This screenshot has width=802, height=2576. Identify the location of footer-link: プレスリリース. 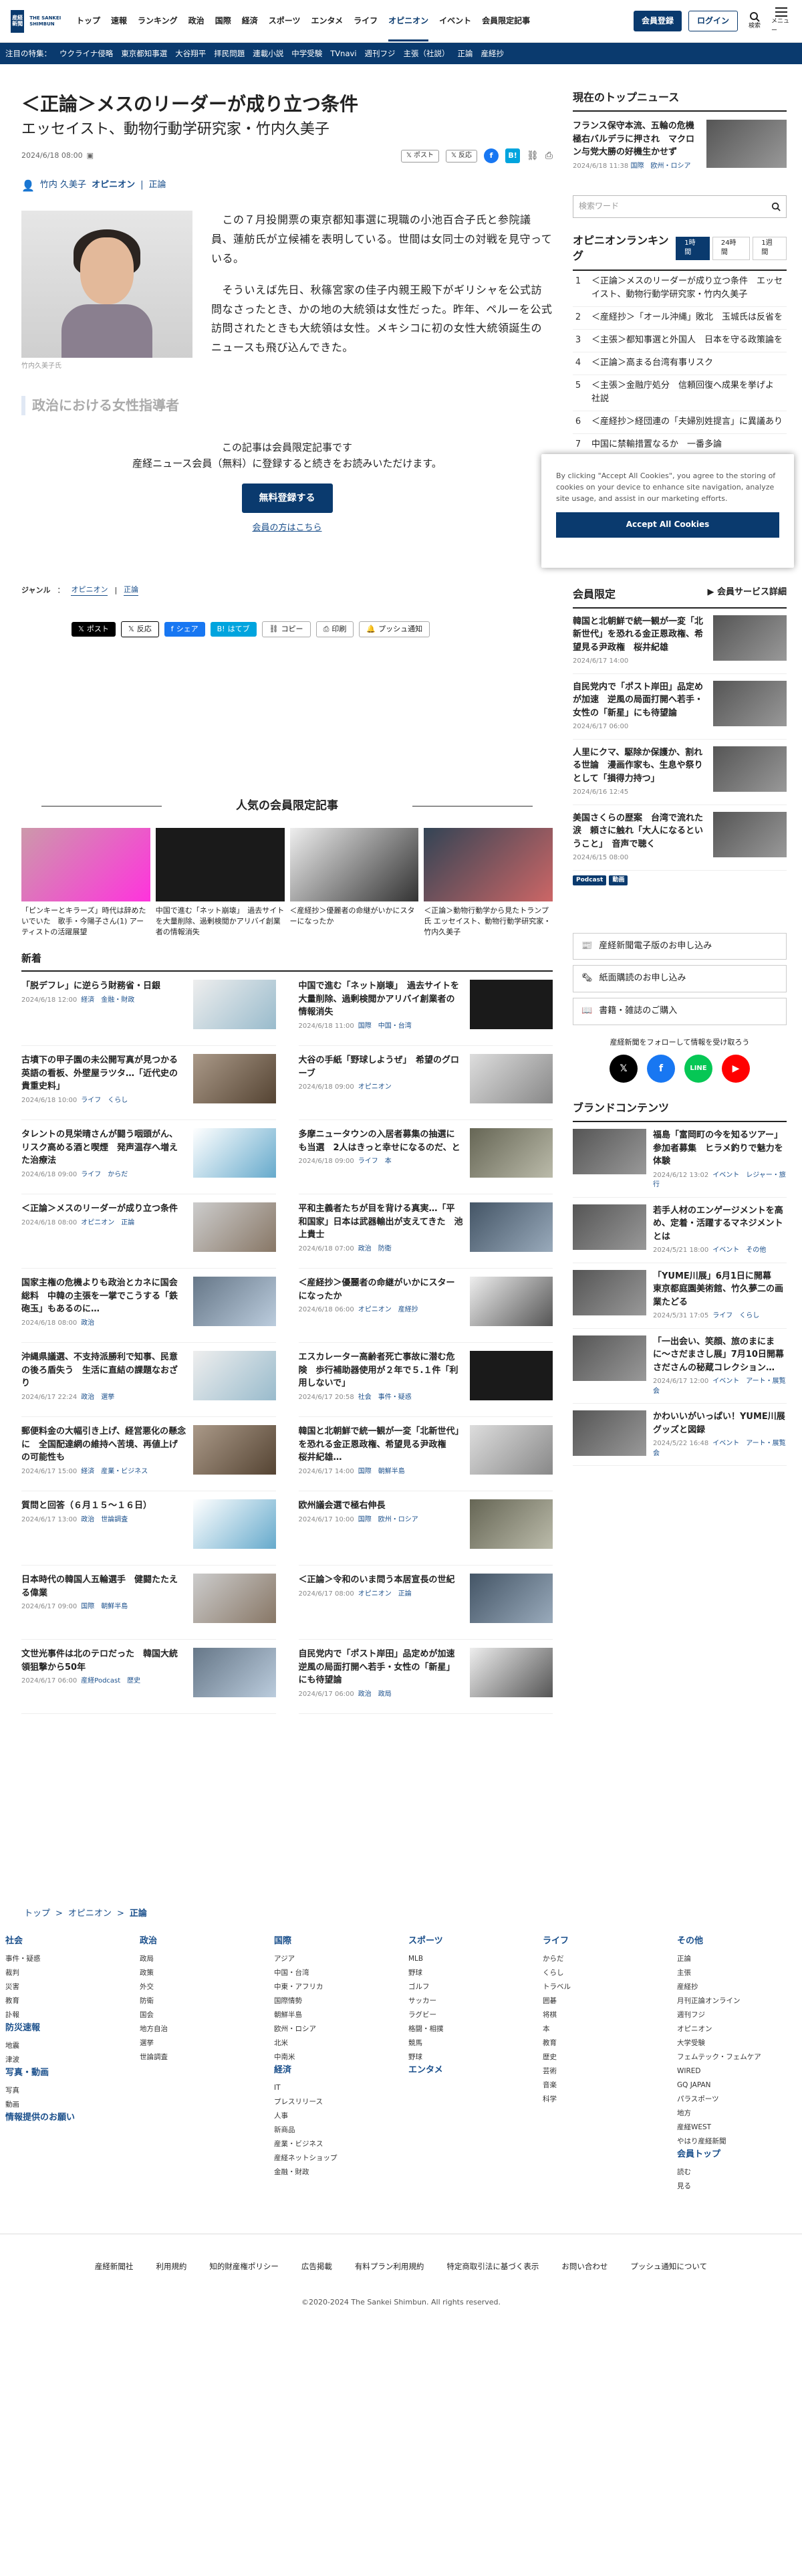
(332, 2102).